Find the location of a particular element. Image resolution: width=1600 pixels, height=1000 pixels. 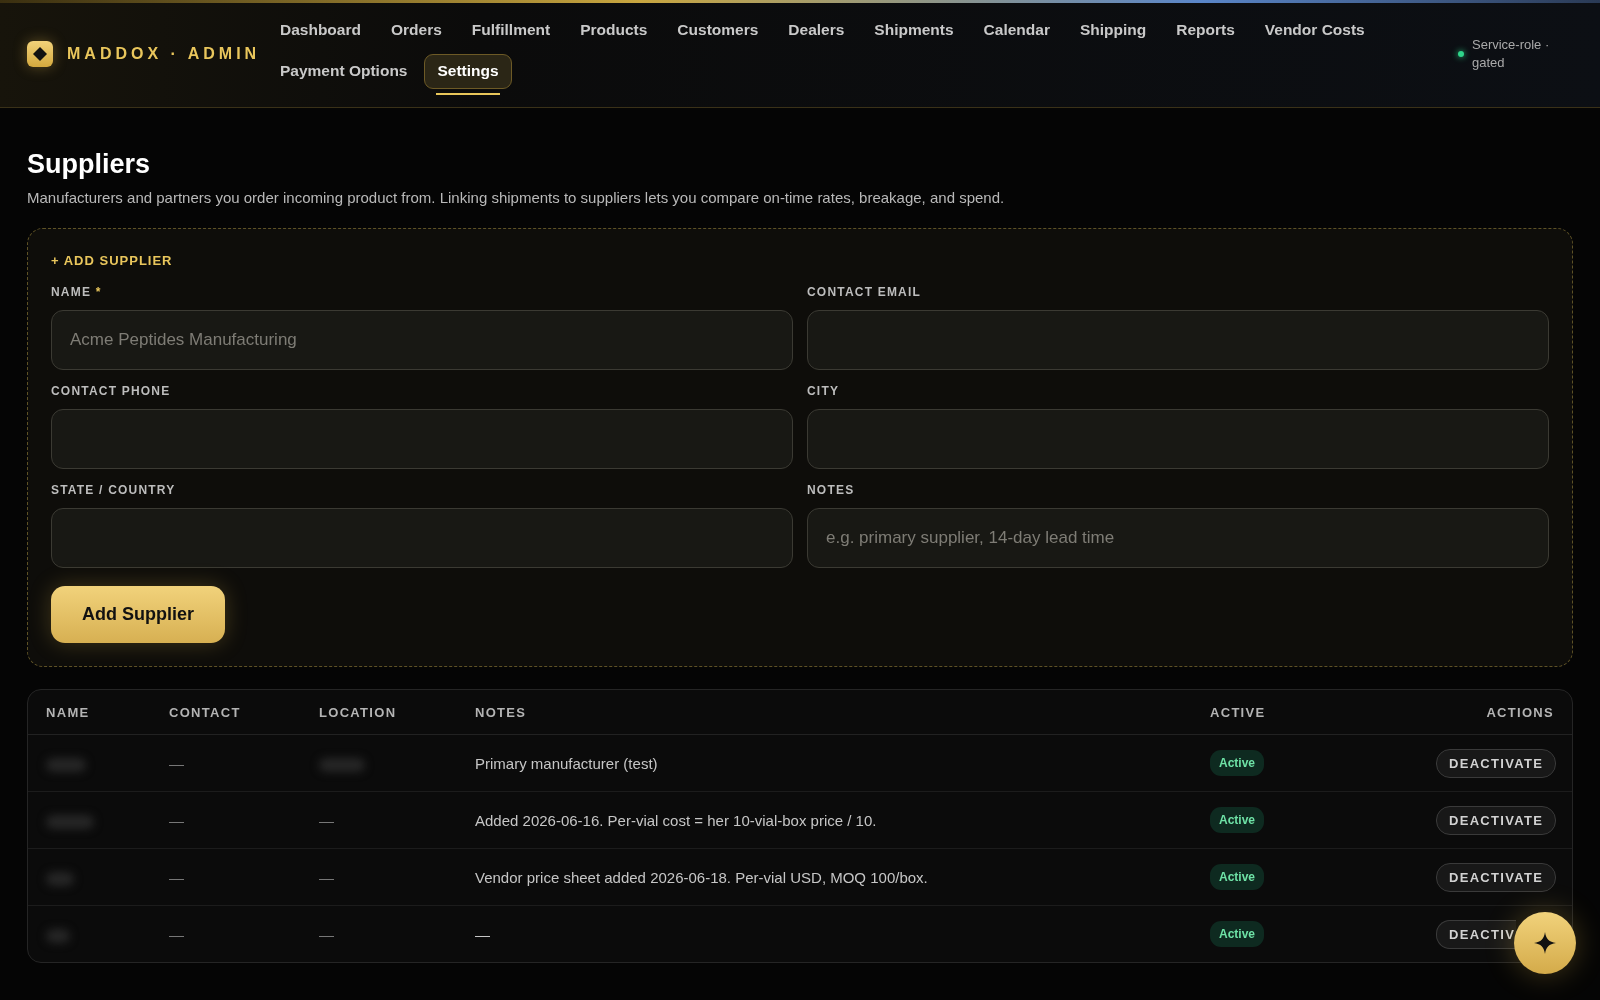

nav-tab: Reports is located at coordinates (1205, 30).